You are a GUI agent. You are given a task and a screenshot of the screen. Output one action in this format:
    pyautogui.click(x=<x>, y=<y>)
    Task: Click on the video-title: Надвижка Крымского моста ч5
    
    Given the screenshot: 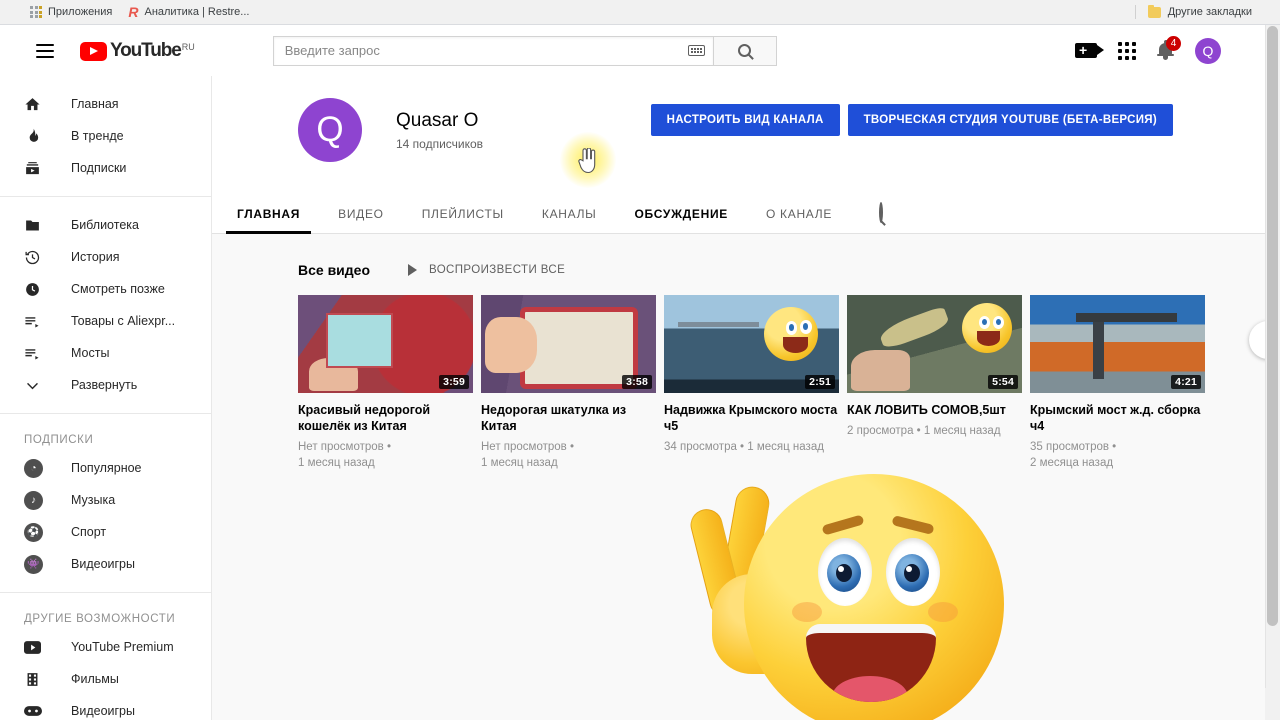 What is the action you would take?
    pyautogui.click(x=751, y=418)
    